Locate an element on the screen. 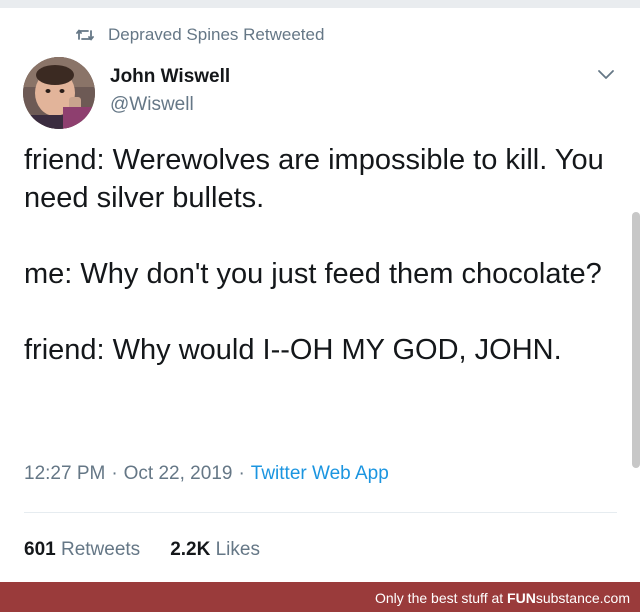 The width and height of the screenshot is (640, 612). tweet-stats: 601 Retweets 2.2K Likes is located at coordinates (142, 550).